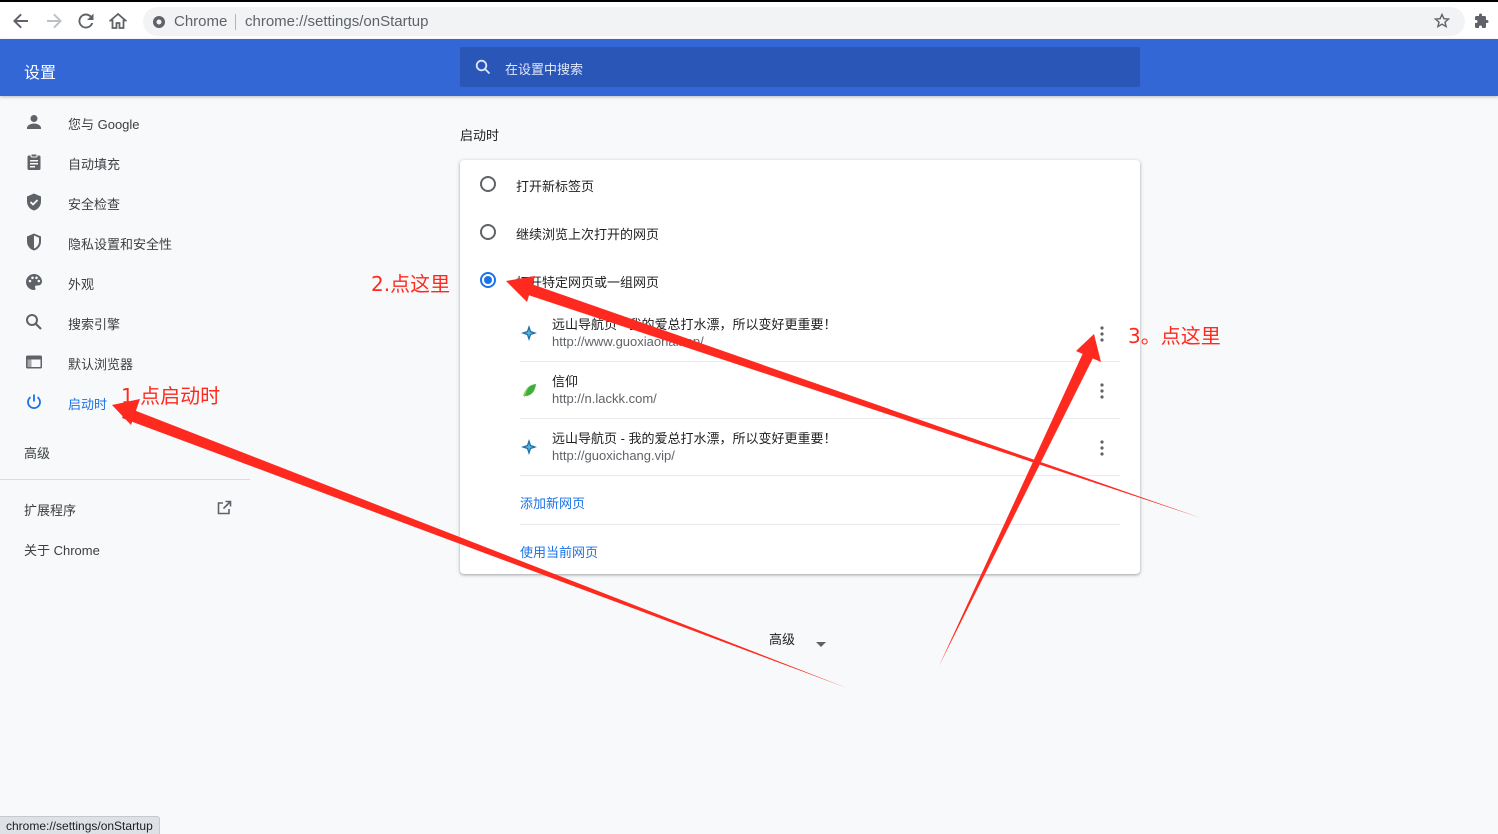 This screenshot has height=834, width=1498. I want to click on status-bar: chrome://settings/onStartup, so click(80, 825).